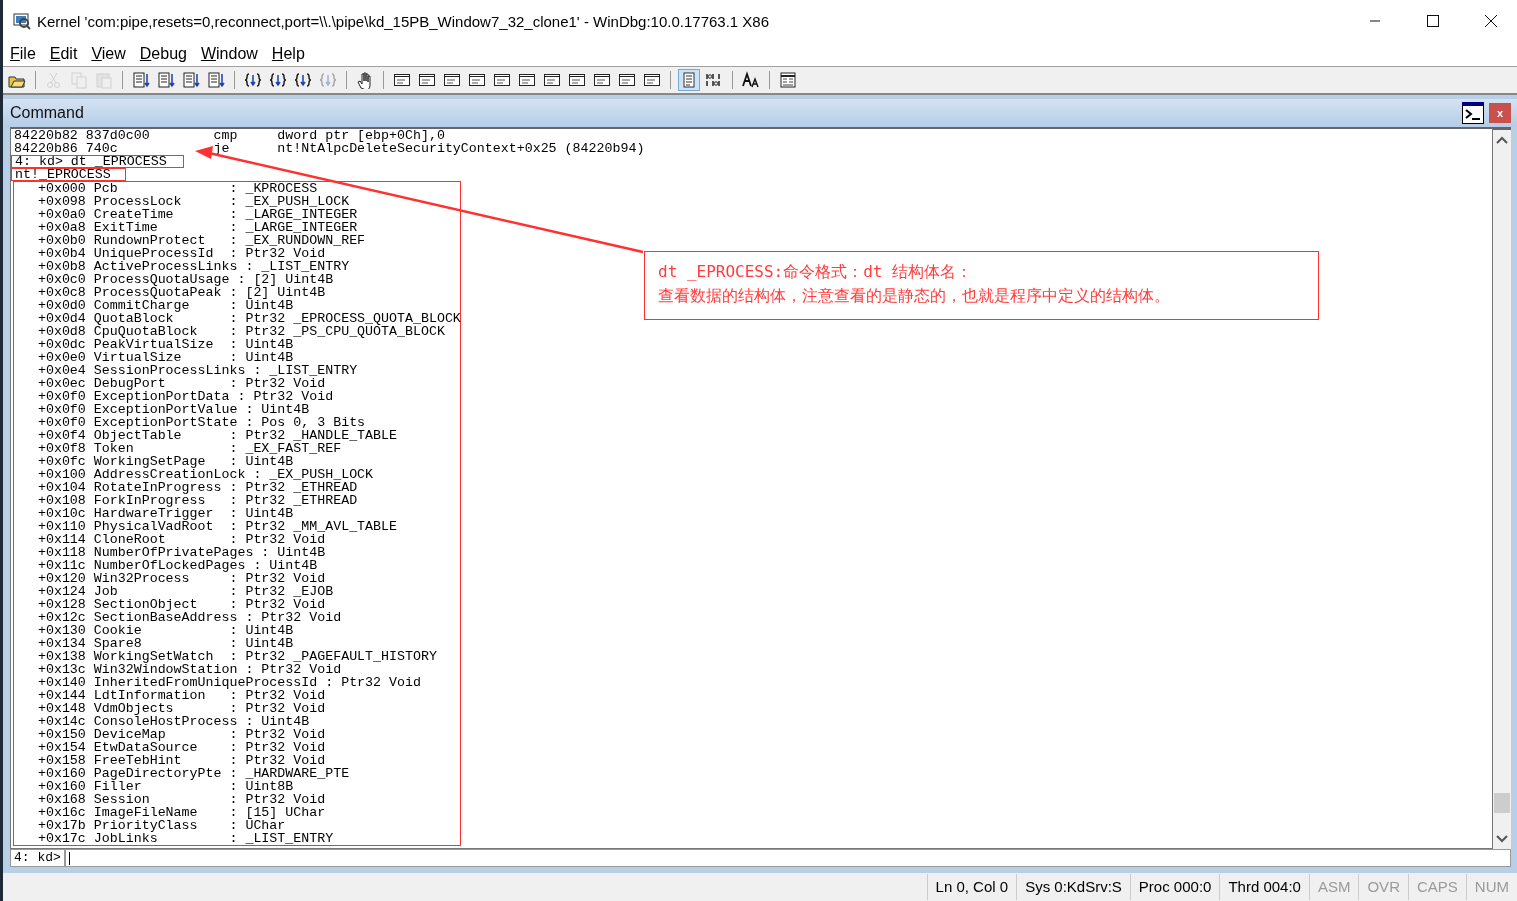 The image size is (1517, 901). I want to click on field-line: +0x124 Job : Ptr32 _EJOB, so click(185, 591).